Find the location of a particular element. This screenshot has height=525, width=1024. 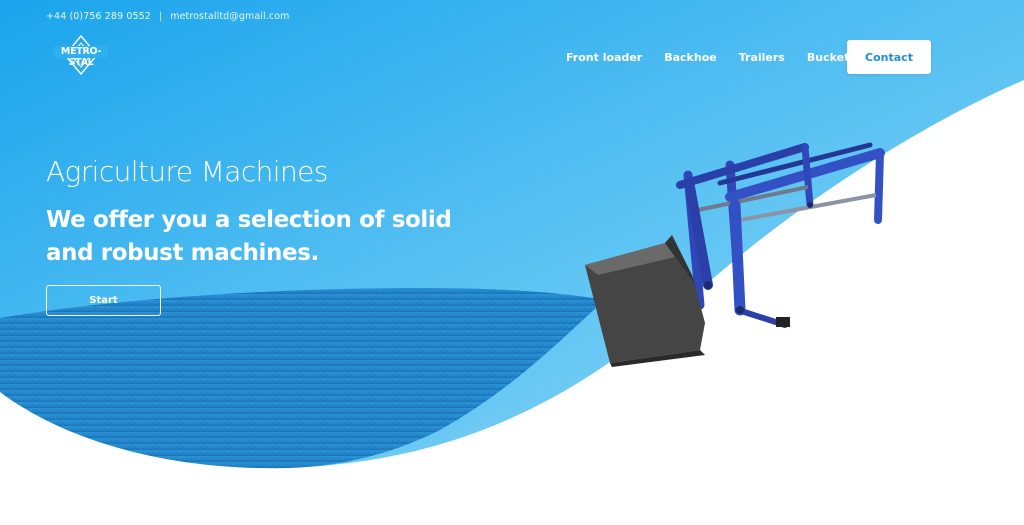

nav-front-loader: Front loader is located at coordinates (604, 57).